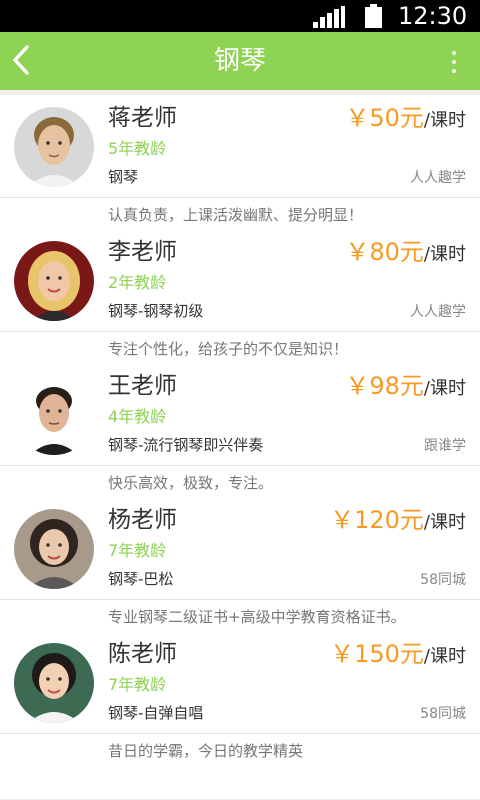 Image resolution: width=480 pixels, height=800 pixels. What do you see at coordinates (433, 16) in the screenshot?
I see `status-time: 12:30` at bounding box center [433, 16].